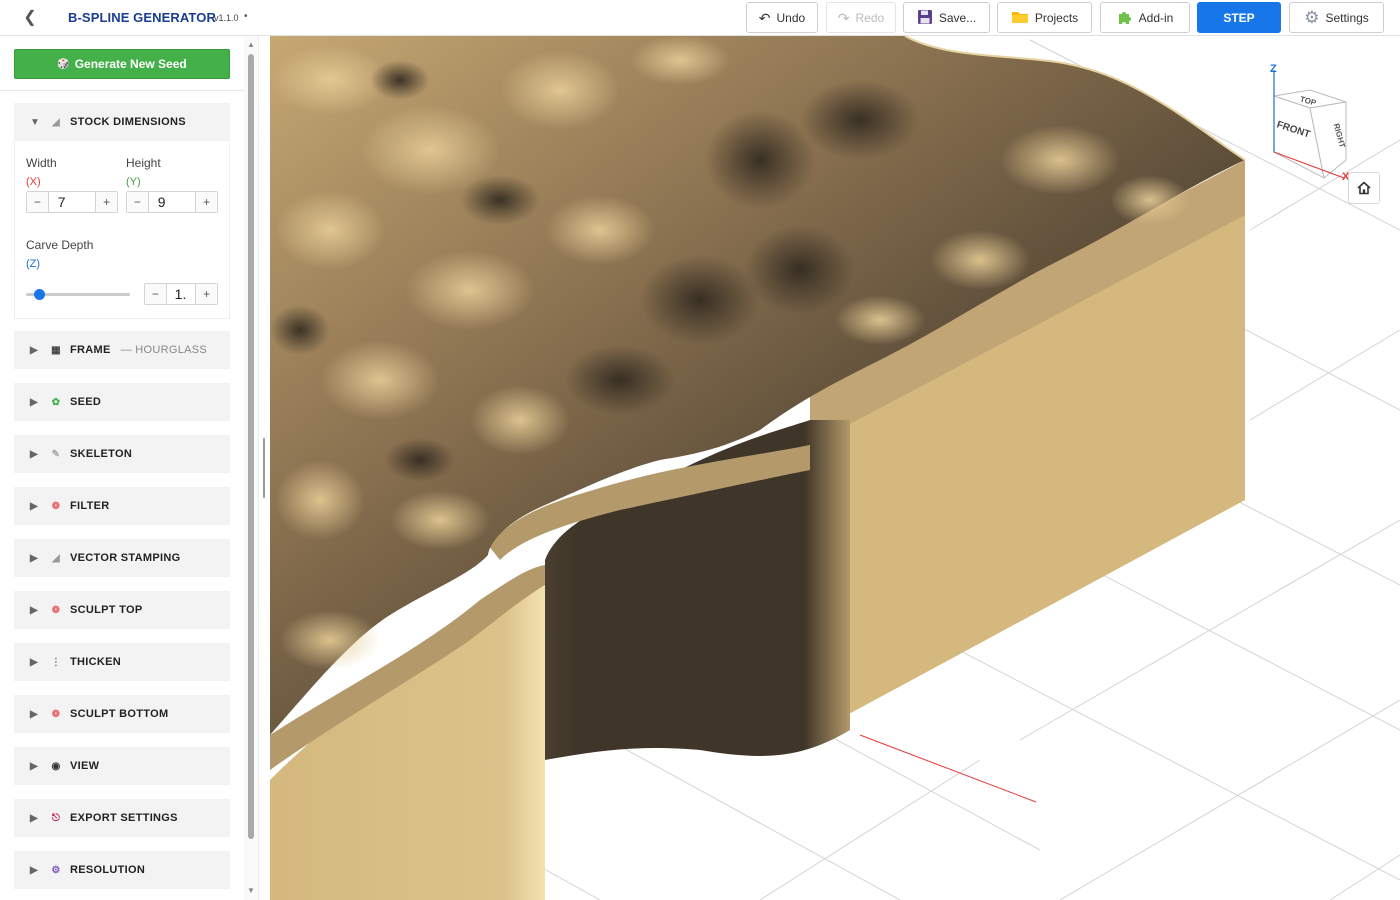  Describe the element at coordinates (35, 122) in the screenshot. I see `caret-down-icon: ▼` at that location.